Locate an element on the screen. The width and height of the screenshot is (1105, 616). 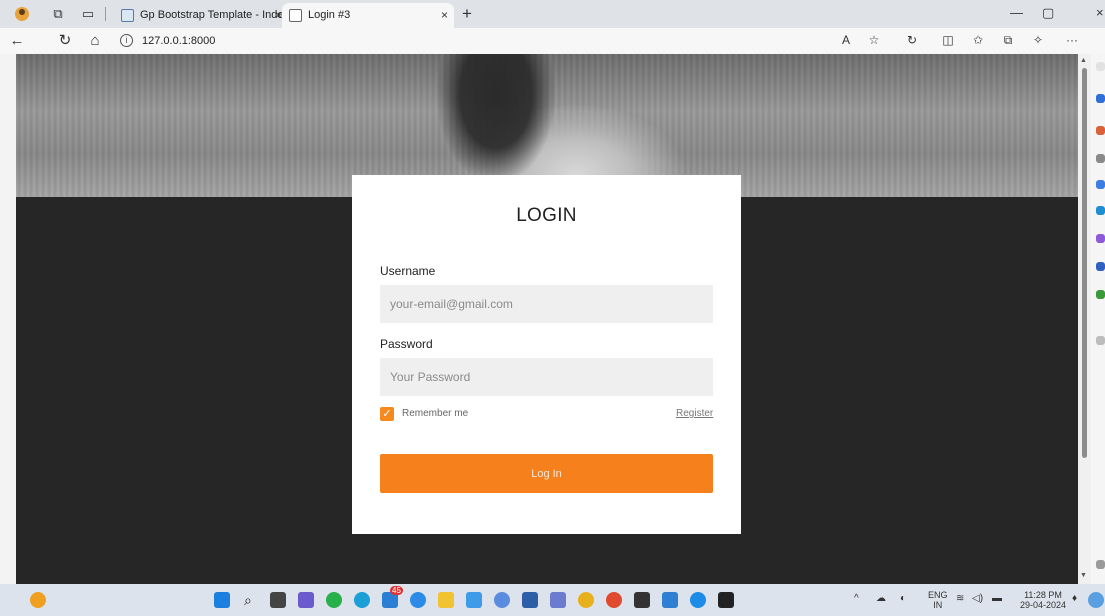
calculator-icon is located at coordinates (530, 600).